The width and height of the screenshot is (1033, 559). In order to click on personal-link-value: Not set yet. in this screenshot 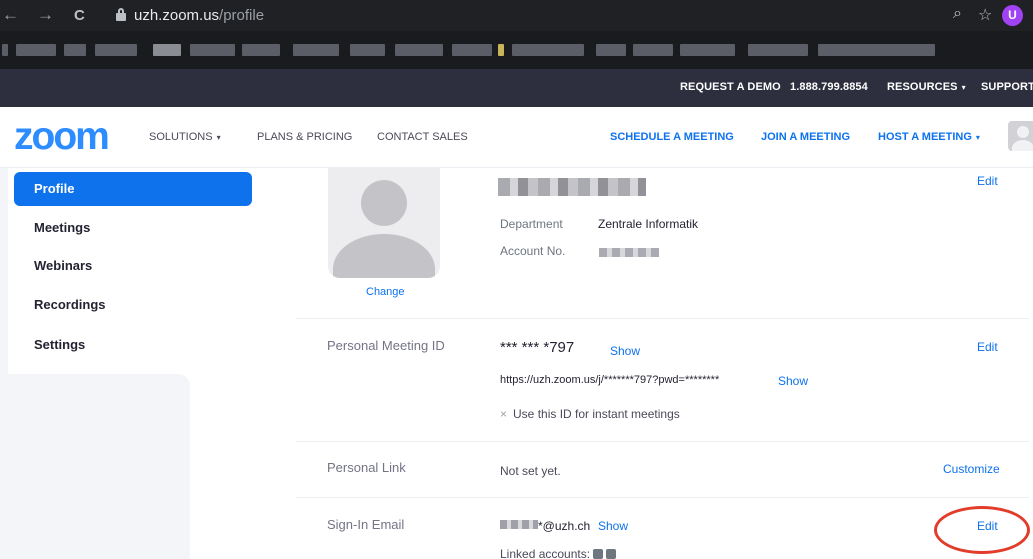, I will do `click(530, 471)`.